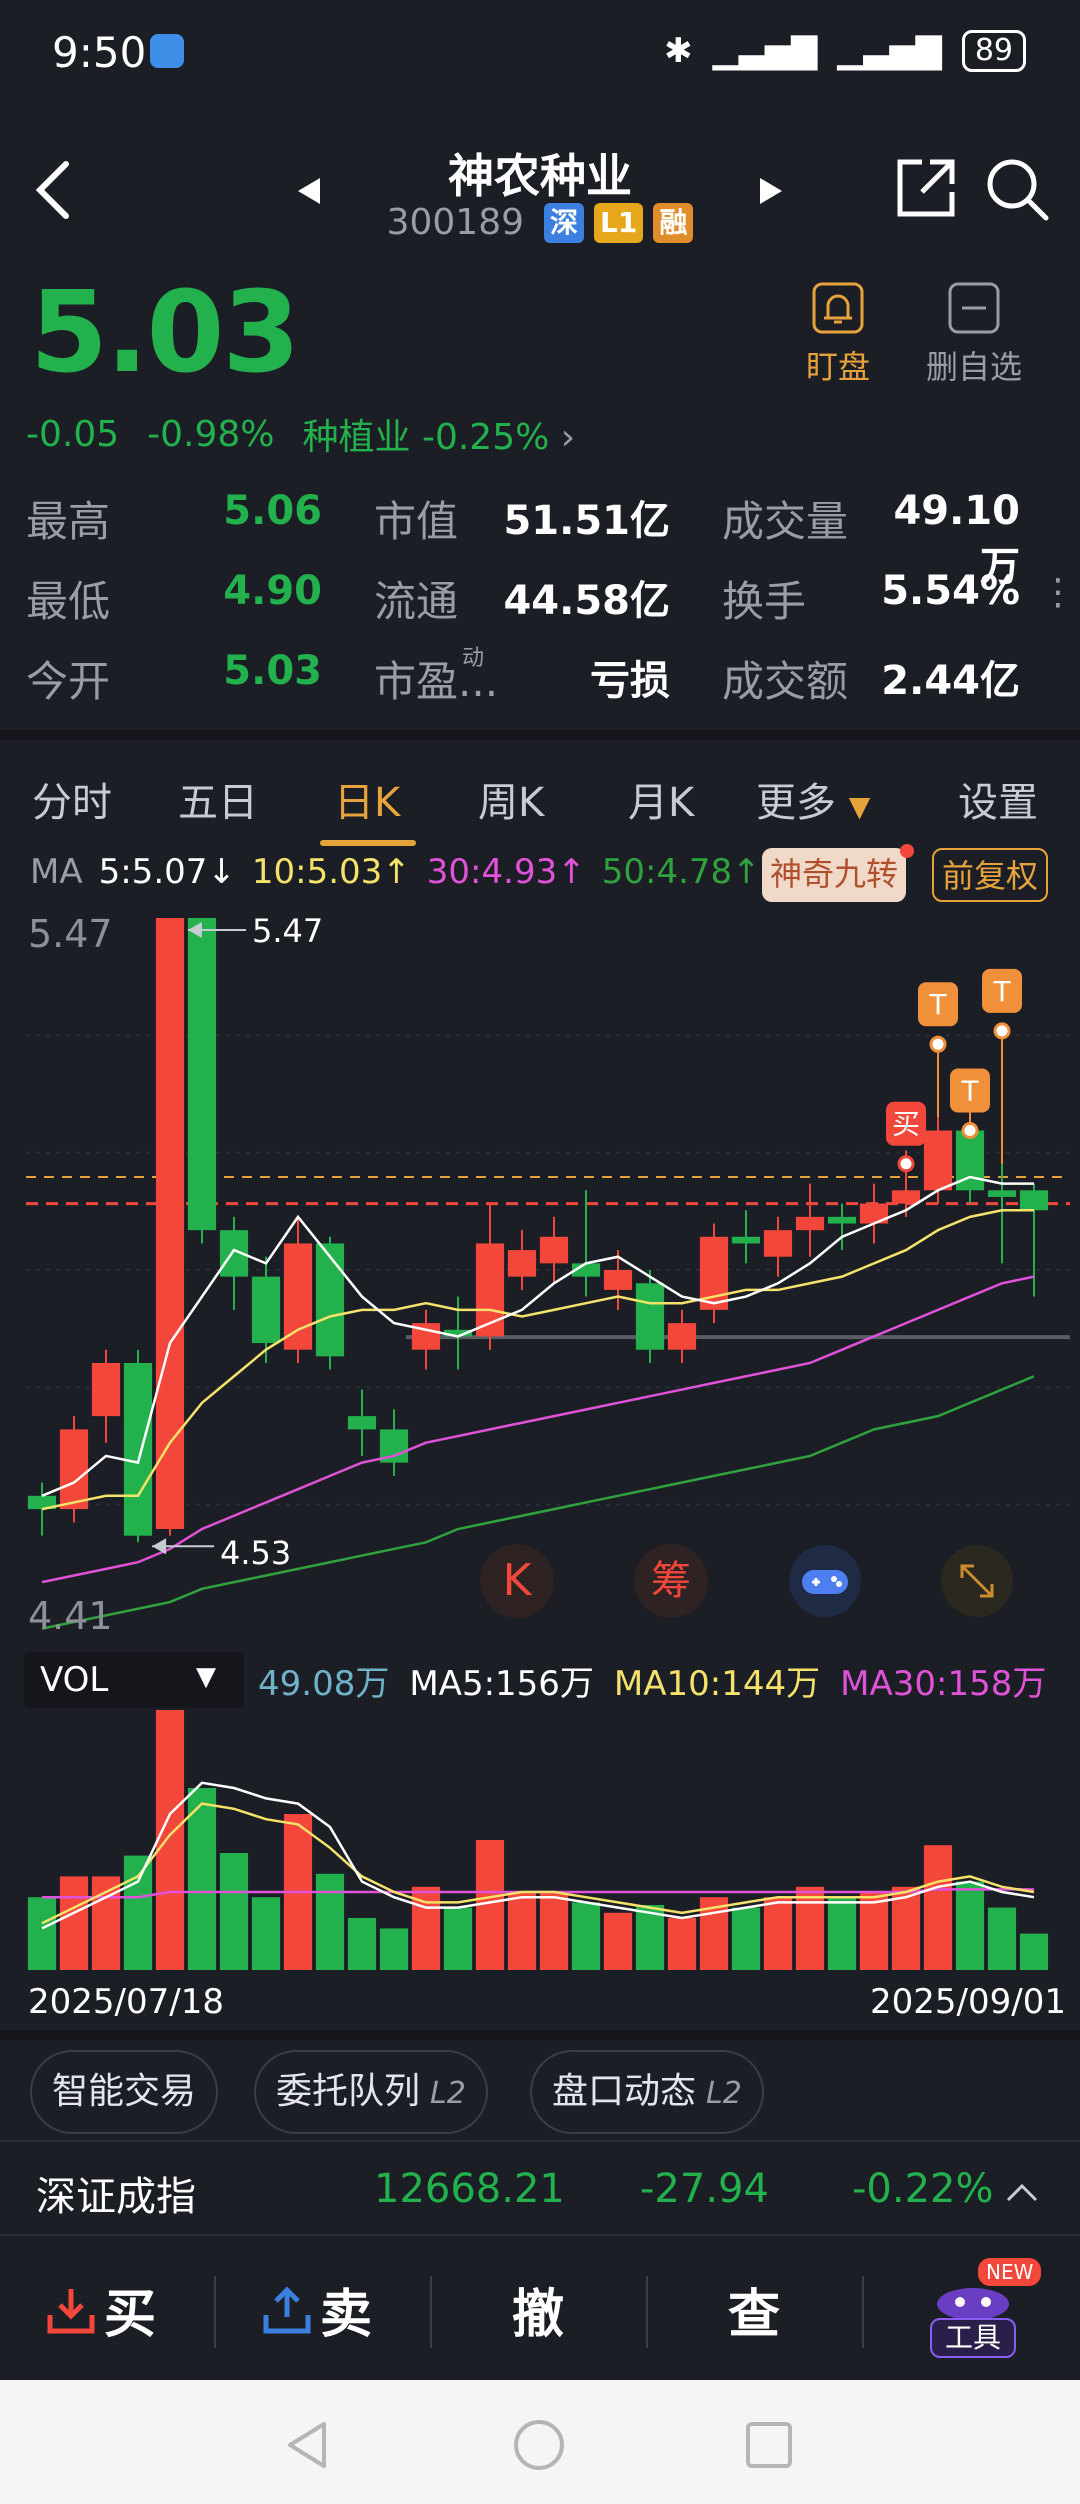 The height and width of the screenshot is (2504, 1080). Describe the element at coordinates (586, 601) in the screenshot. I see `stat-float-value: 44.58亿` at that location.